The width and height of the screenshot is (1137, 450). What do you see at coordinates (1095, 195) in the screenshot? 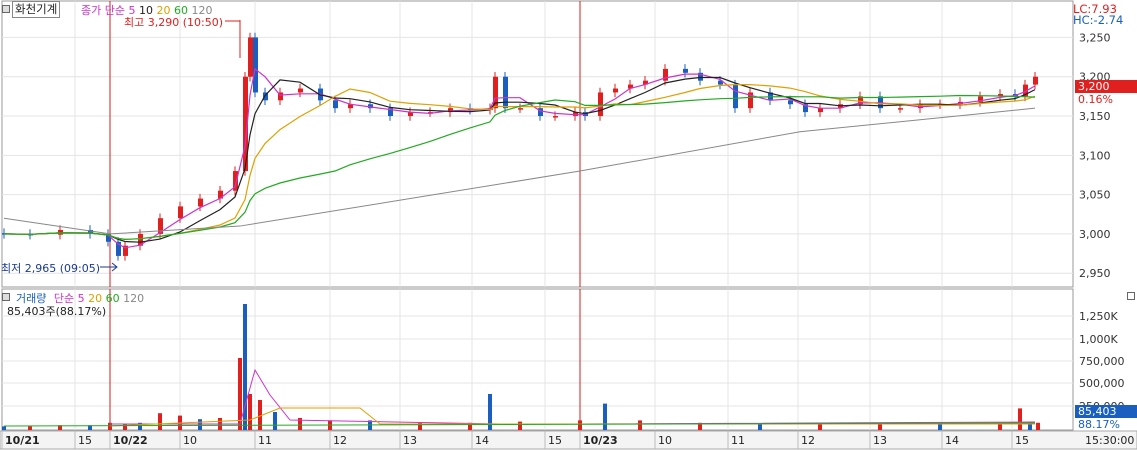
I see `price-y-tick-label: 3,050` at bounding box center [1095, 195].